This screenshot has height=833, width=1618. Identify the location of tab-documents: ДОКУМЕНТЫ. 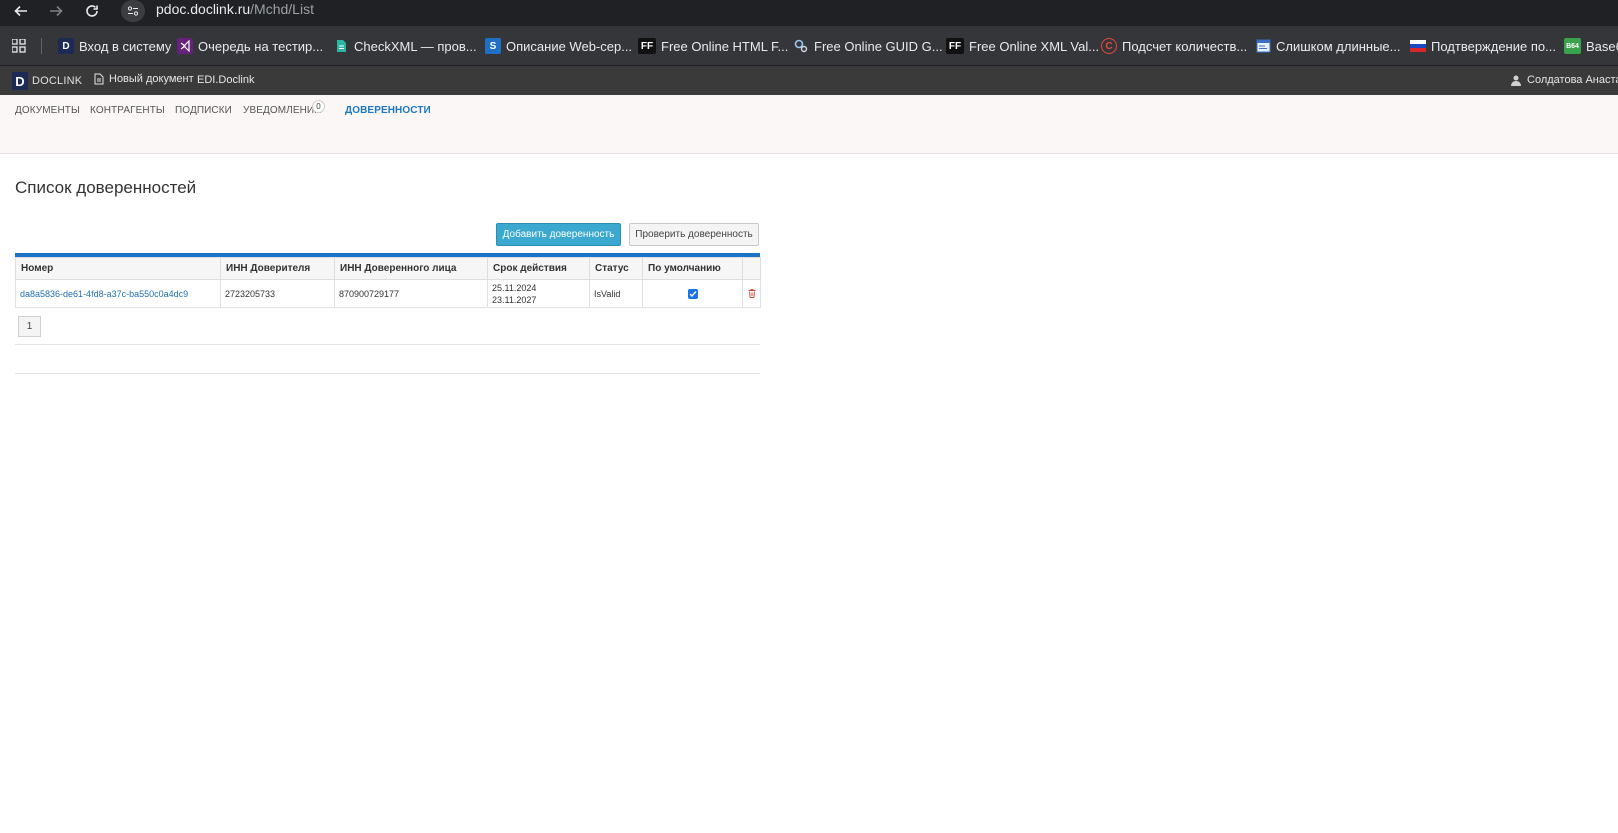
(47, 110).